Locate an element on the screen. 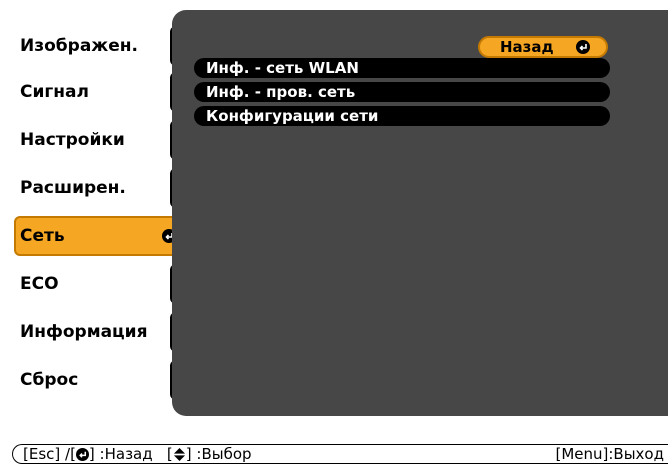 This screenshot has width=668, height=464. menu-item-info: Информация is located at coordinates (99, 332).